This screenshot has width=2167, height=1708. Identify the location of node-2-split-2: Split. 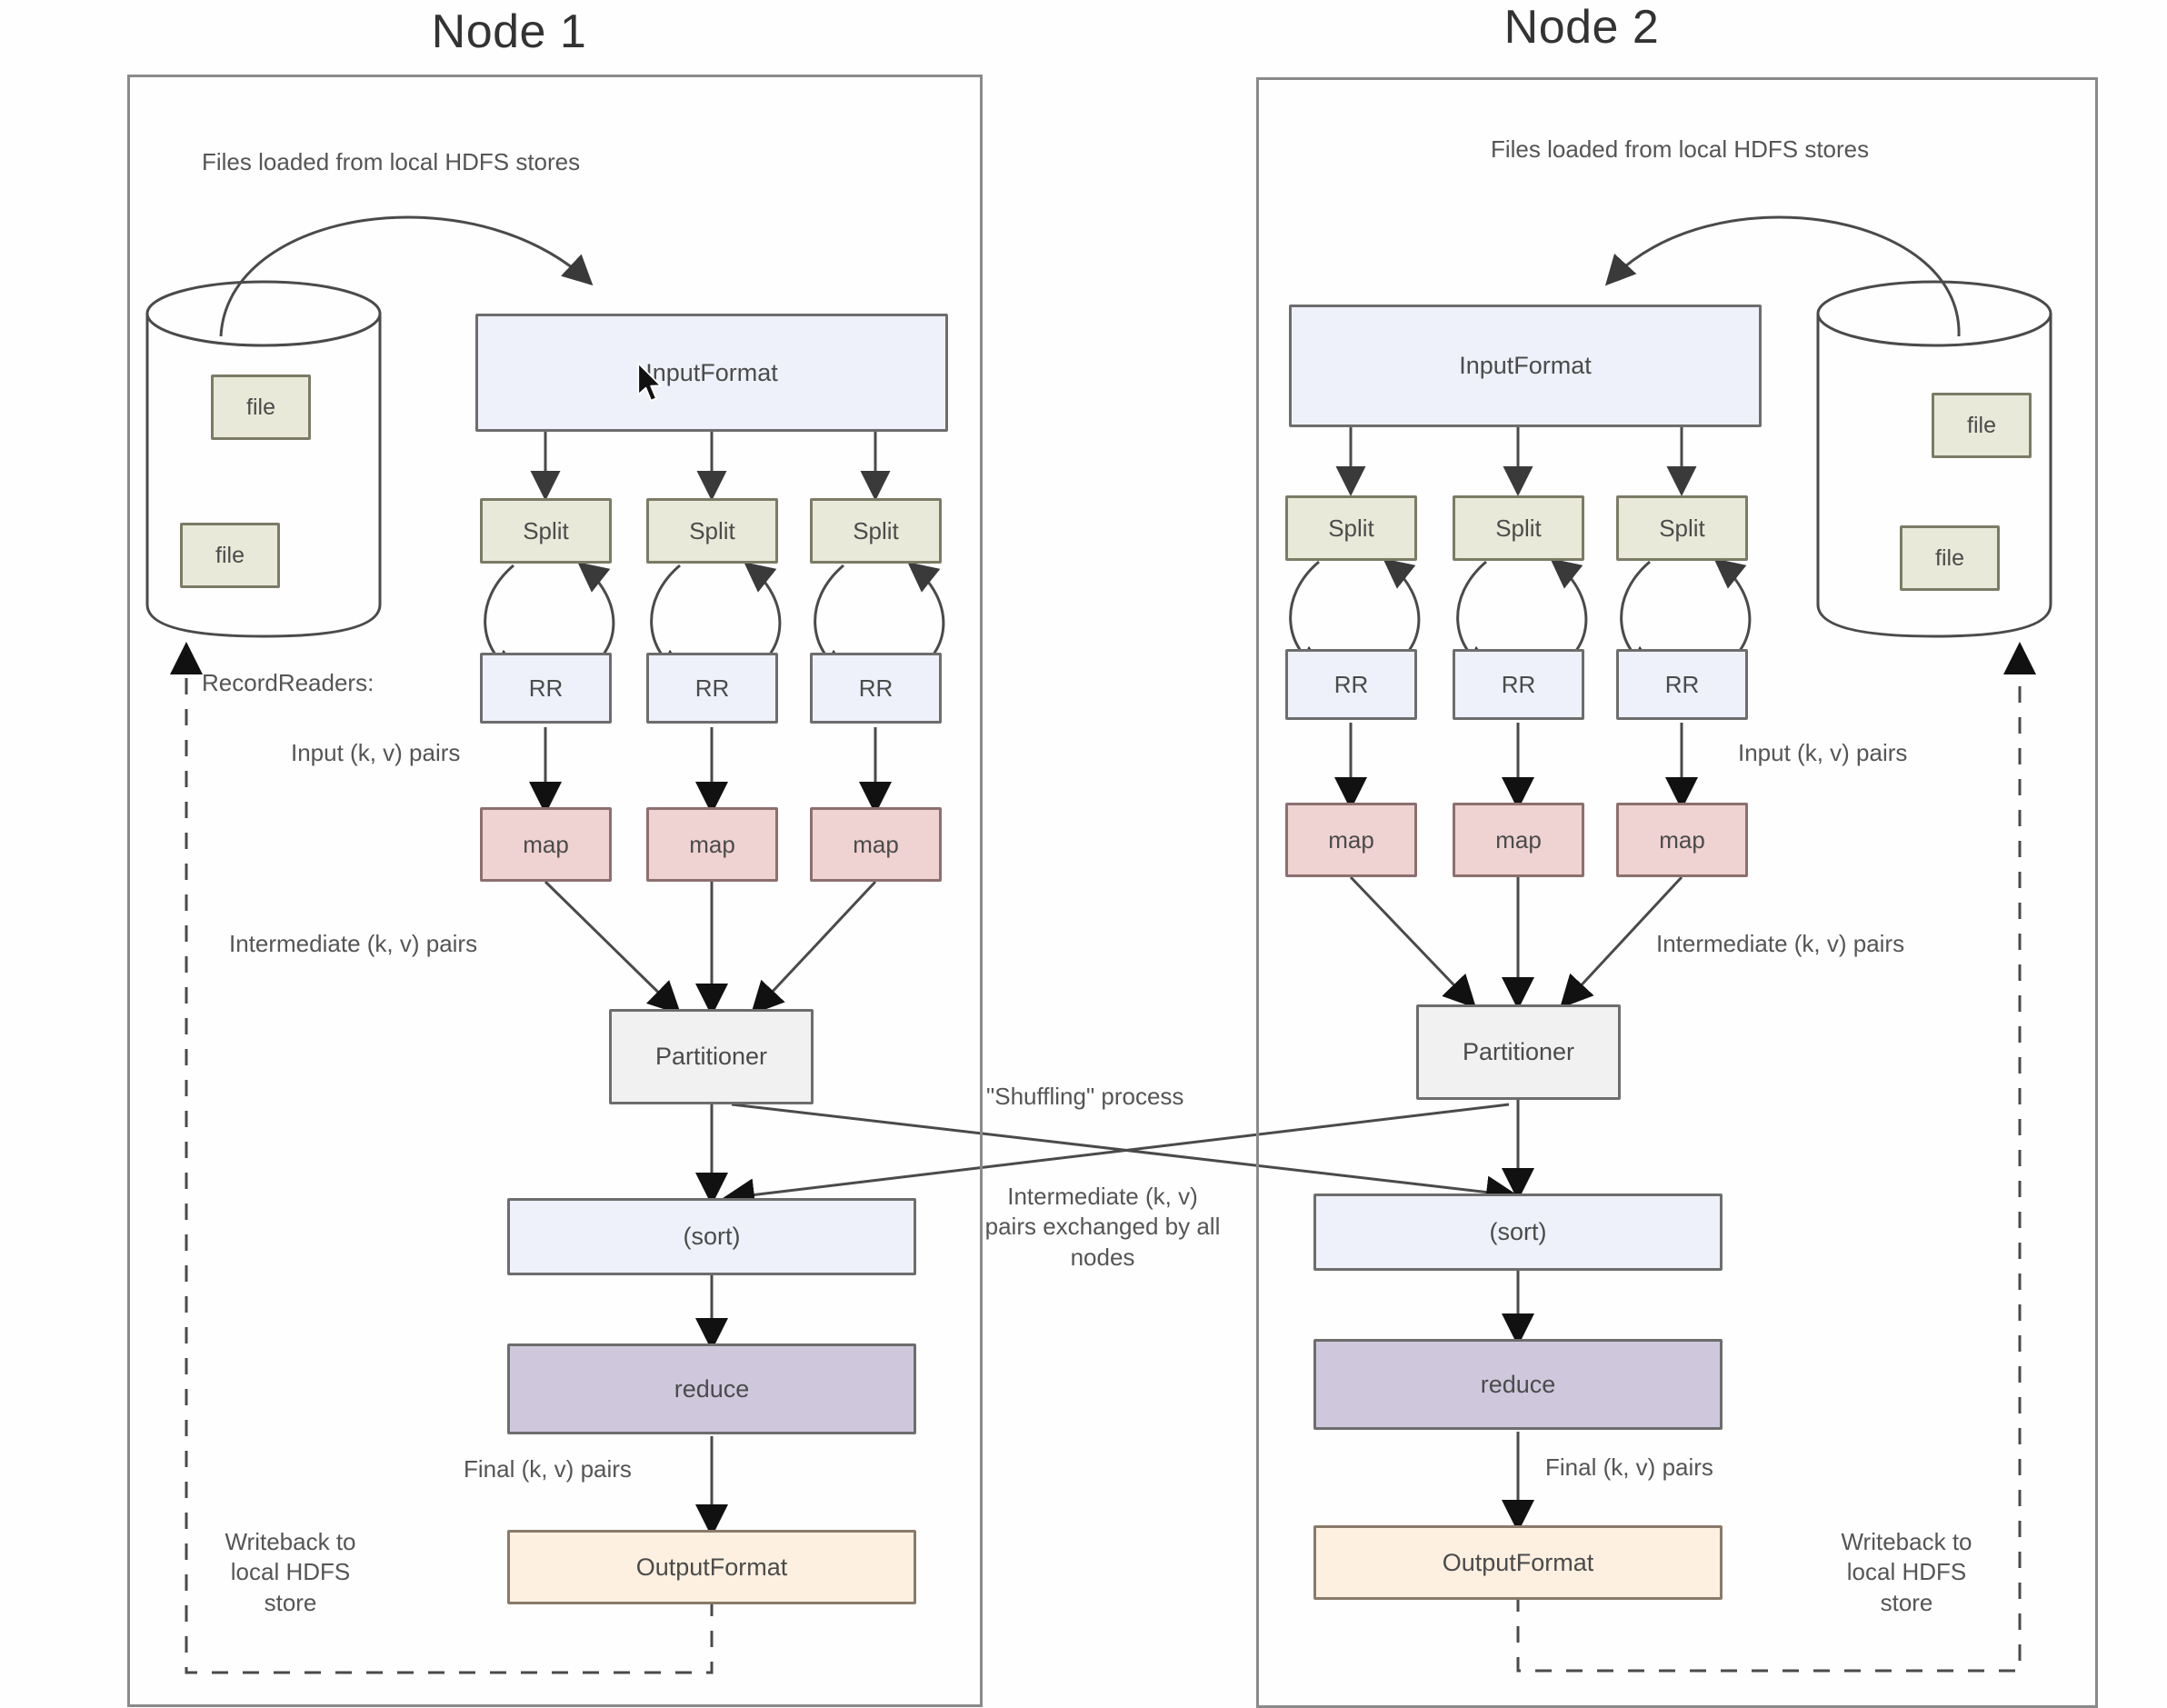
(1518, 528).